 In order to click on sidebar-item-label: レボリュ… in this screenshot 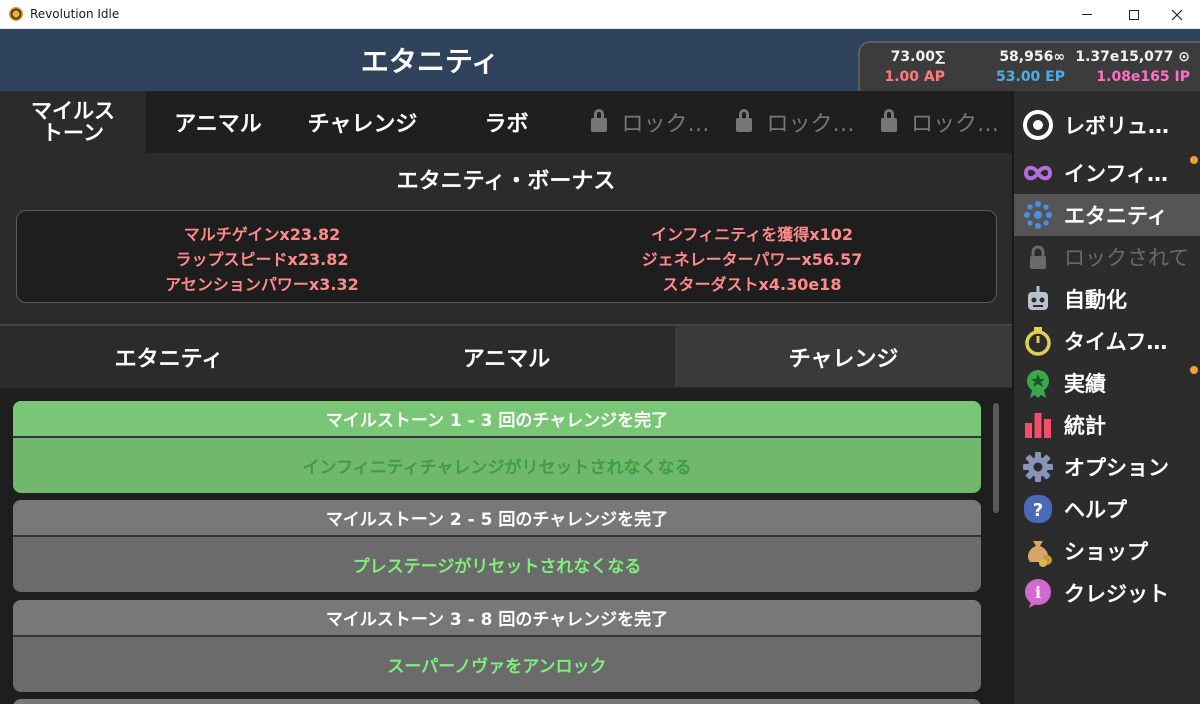, I will do `click(1116, 126)`.